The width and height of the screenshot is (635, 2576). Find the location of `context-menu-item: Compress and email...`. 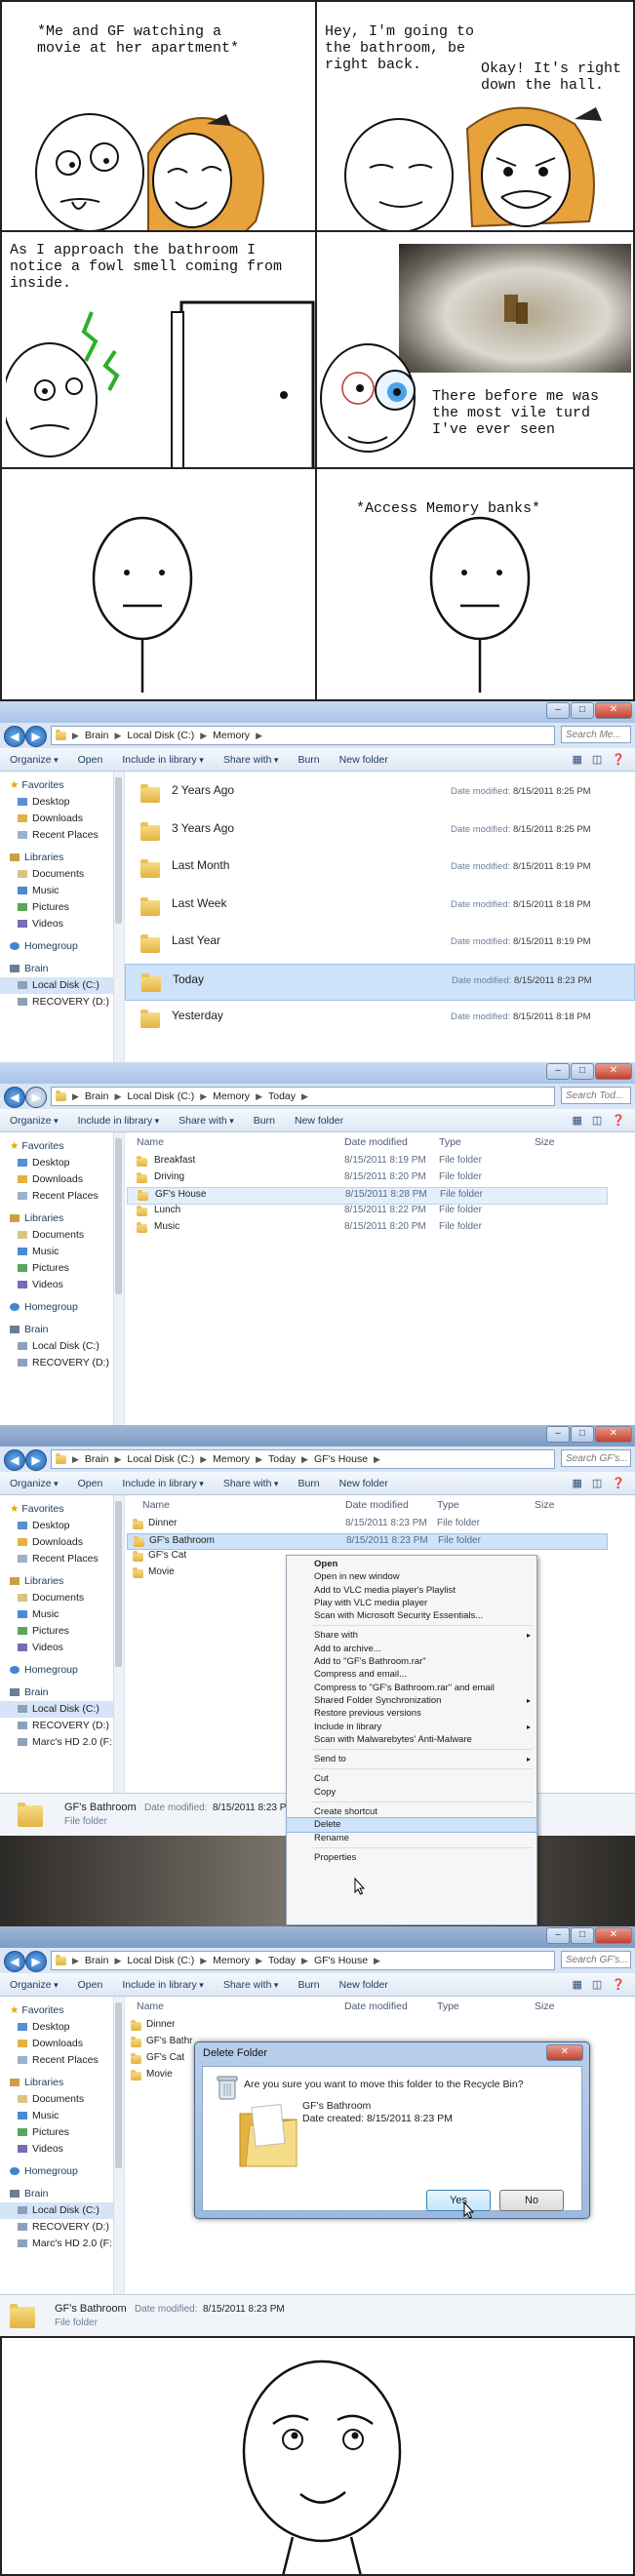

context-menu-item: Compress and email... is located at coordinates (411, 1674).